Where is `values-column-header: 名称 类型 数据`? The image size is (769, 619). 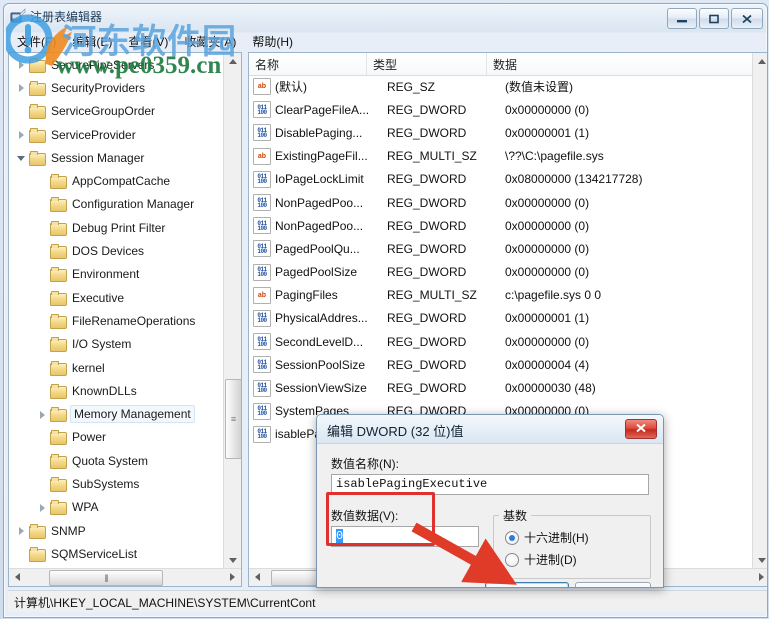 values-column-header: 名称 类型 数据 is located at coordinates (508, 64).